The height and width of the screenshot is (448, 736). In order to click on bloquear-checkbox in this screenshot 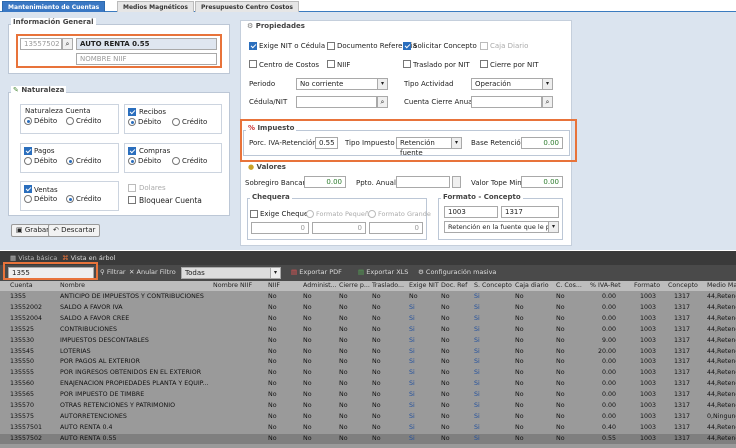, I will do `click(132, 200)`.